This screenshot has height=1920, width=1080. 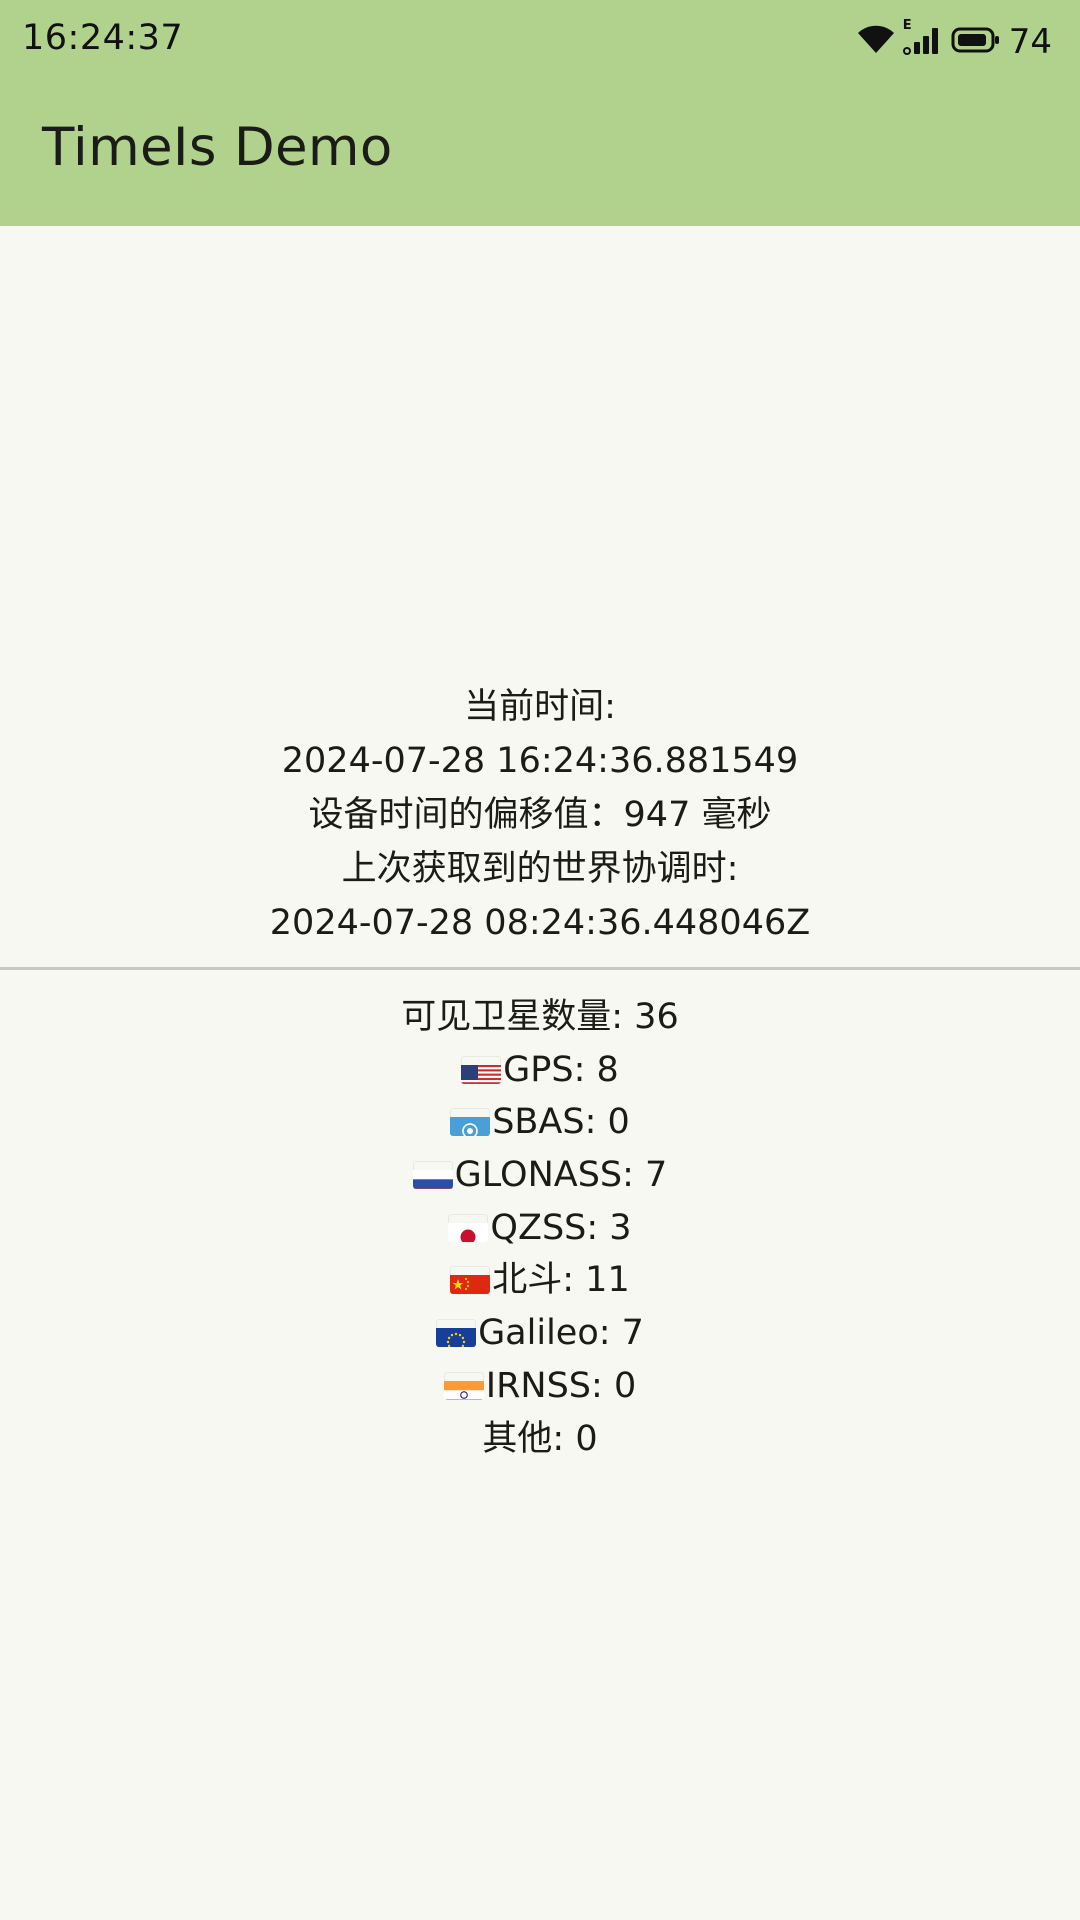 What do you see at coordinates (468, 1228) in the screenshot?
I see `japan-flag-icon` at bounding box center [468, 1228].